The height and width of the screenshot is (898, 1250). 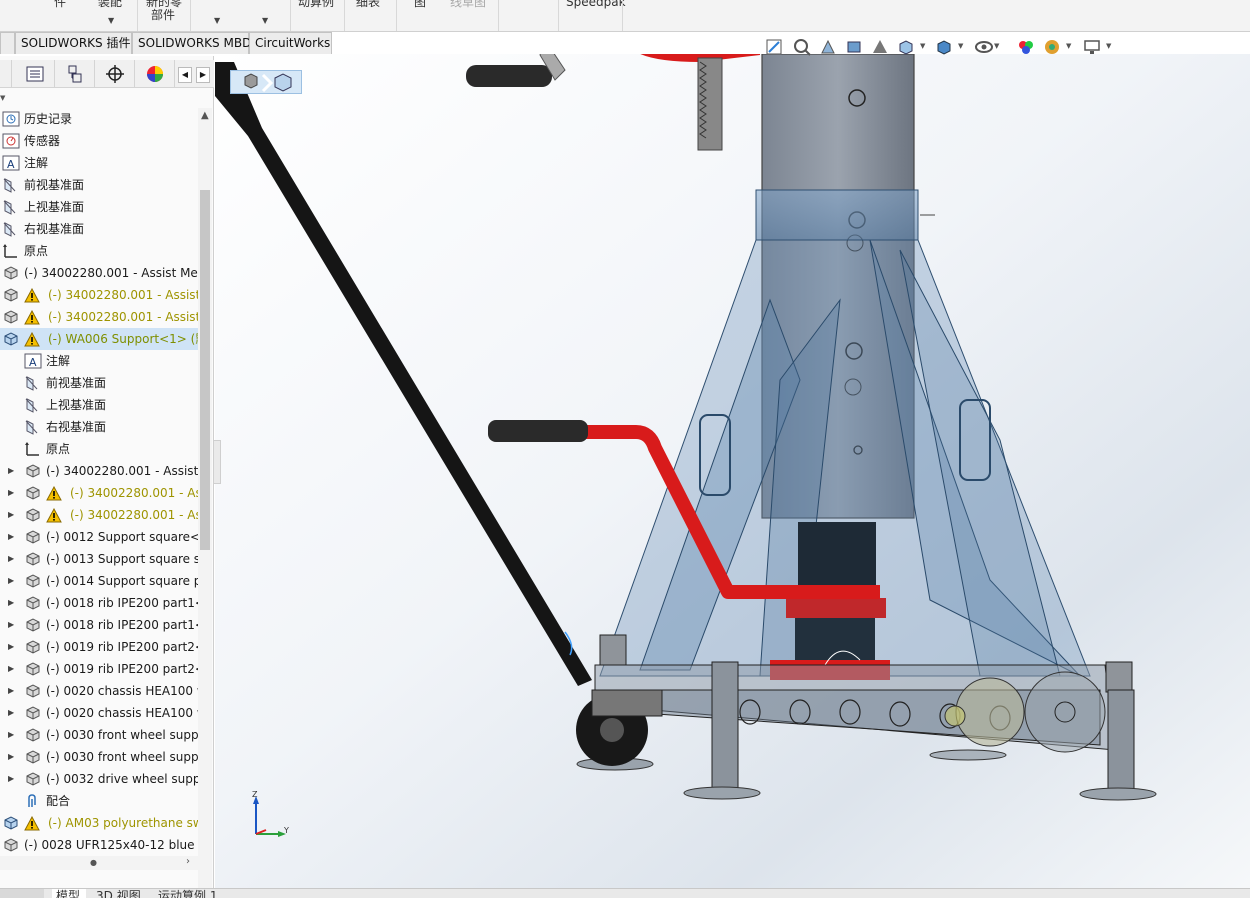 I want to click on tab-dimxpert-manager, so click(x=115, y=74).